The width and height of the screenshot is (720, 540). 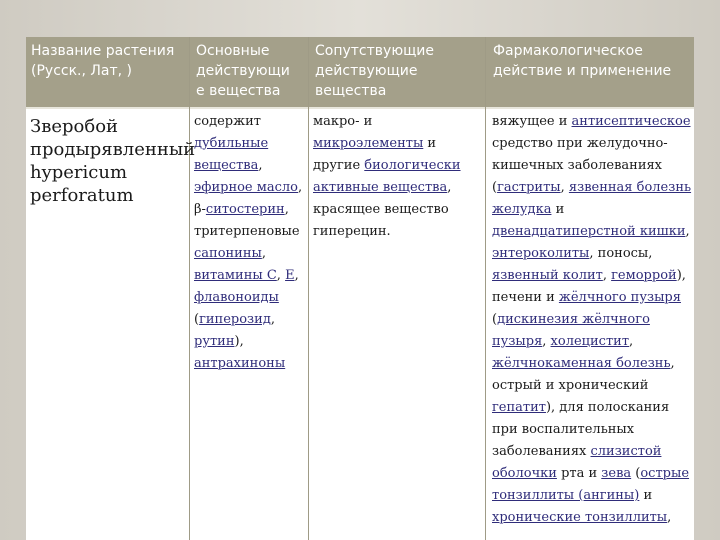 I want to click on term-link: зева, so click(x=616, y=473).